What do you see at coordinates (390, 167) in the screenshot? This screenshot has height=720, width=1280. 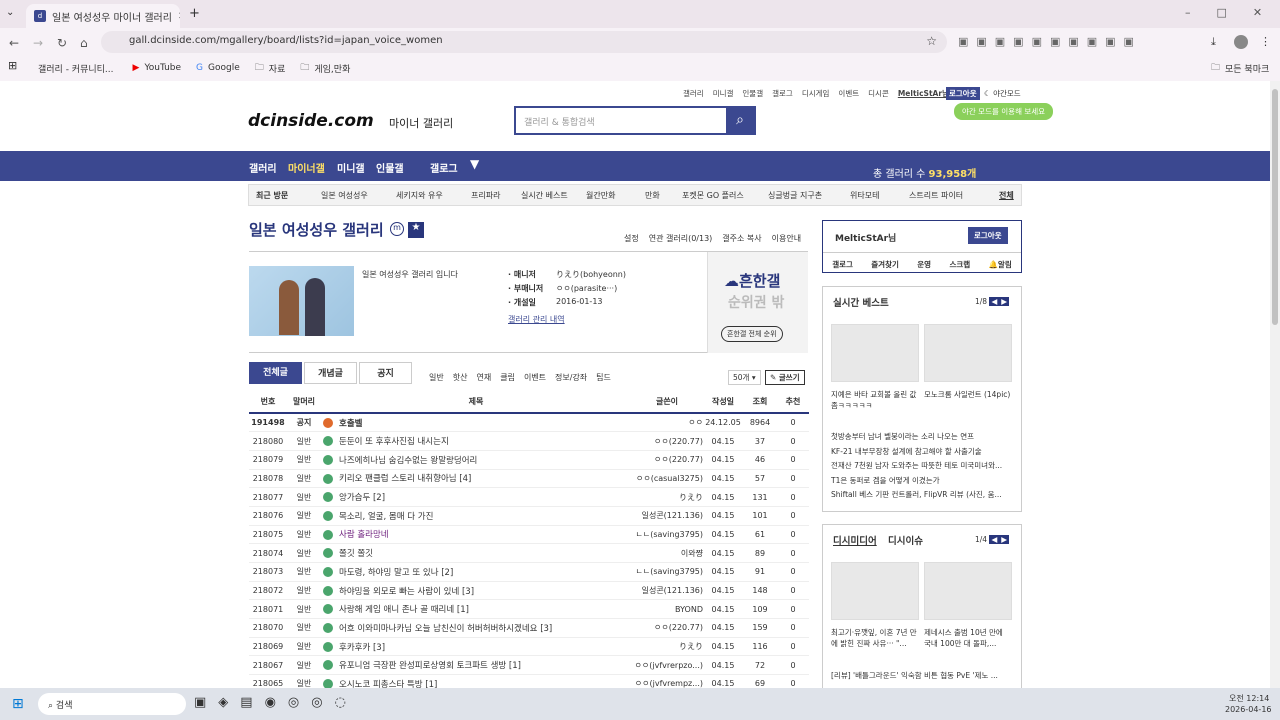 I see `gnb-item: 인물갤` at bounding box center [390, 167].